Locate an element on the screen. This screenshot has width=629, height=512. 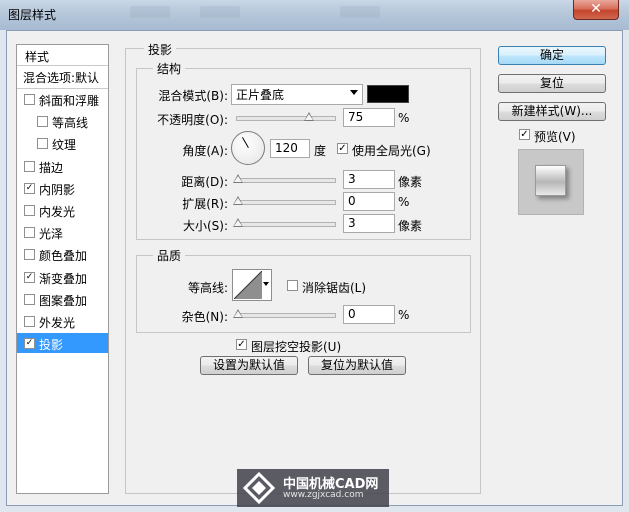
style-item-contour: 等高线 is located at coordinates (62, 121).